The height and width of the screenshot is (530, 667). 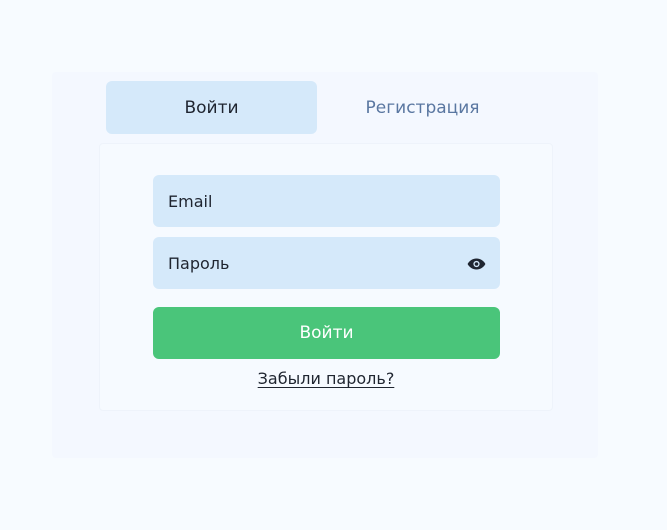 I want to click on password-field-wrapper, so click(x=326, y=263).